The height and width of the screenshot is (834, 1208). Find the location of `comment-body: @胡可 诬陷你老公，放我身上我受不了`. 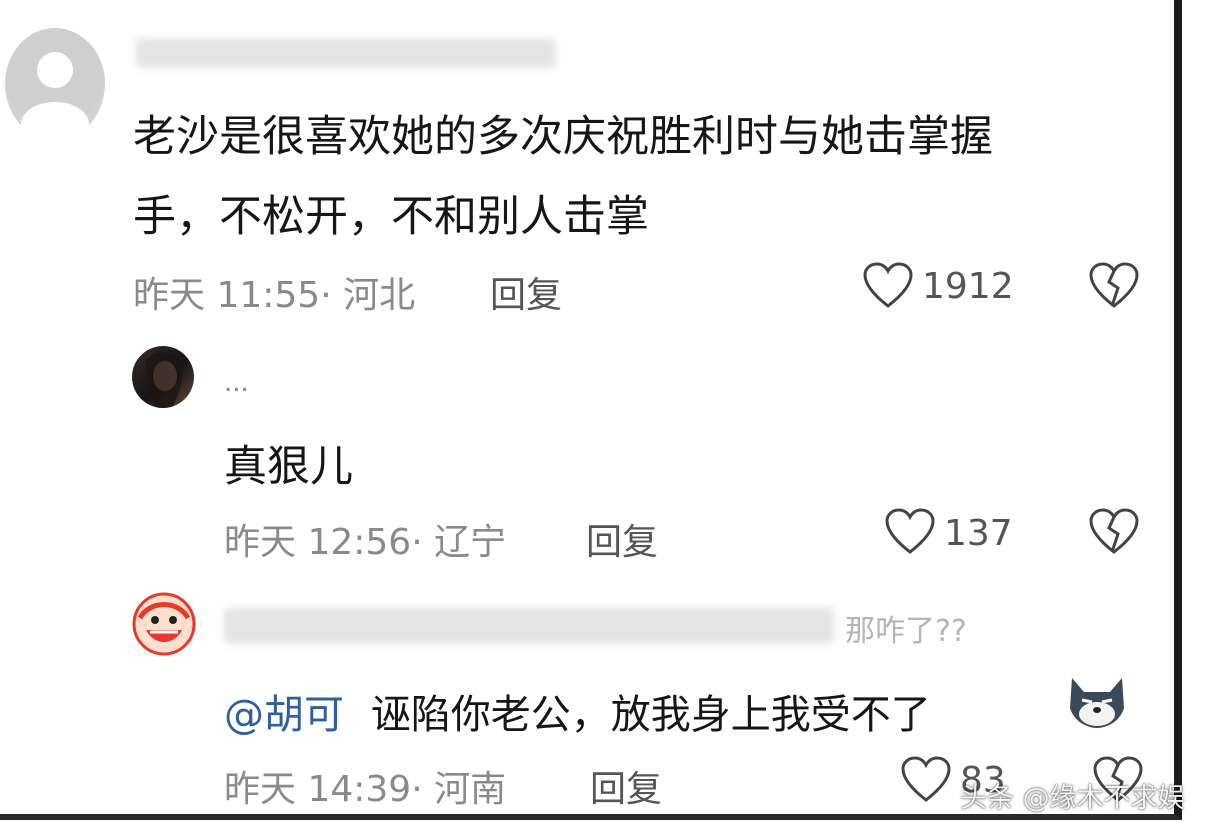

comment-body: @胡可 诬陷你老公，放我身上我受不了 is located at coordinates (577, 711).